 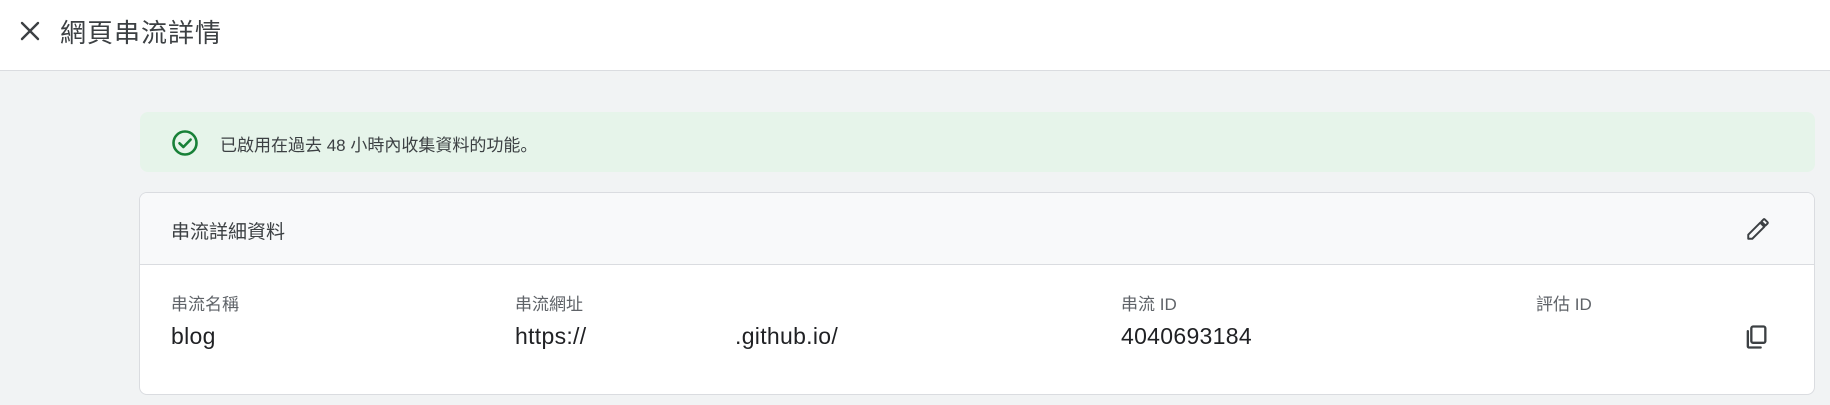 I want to click on close-icon, so click(x=30, y=31).